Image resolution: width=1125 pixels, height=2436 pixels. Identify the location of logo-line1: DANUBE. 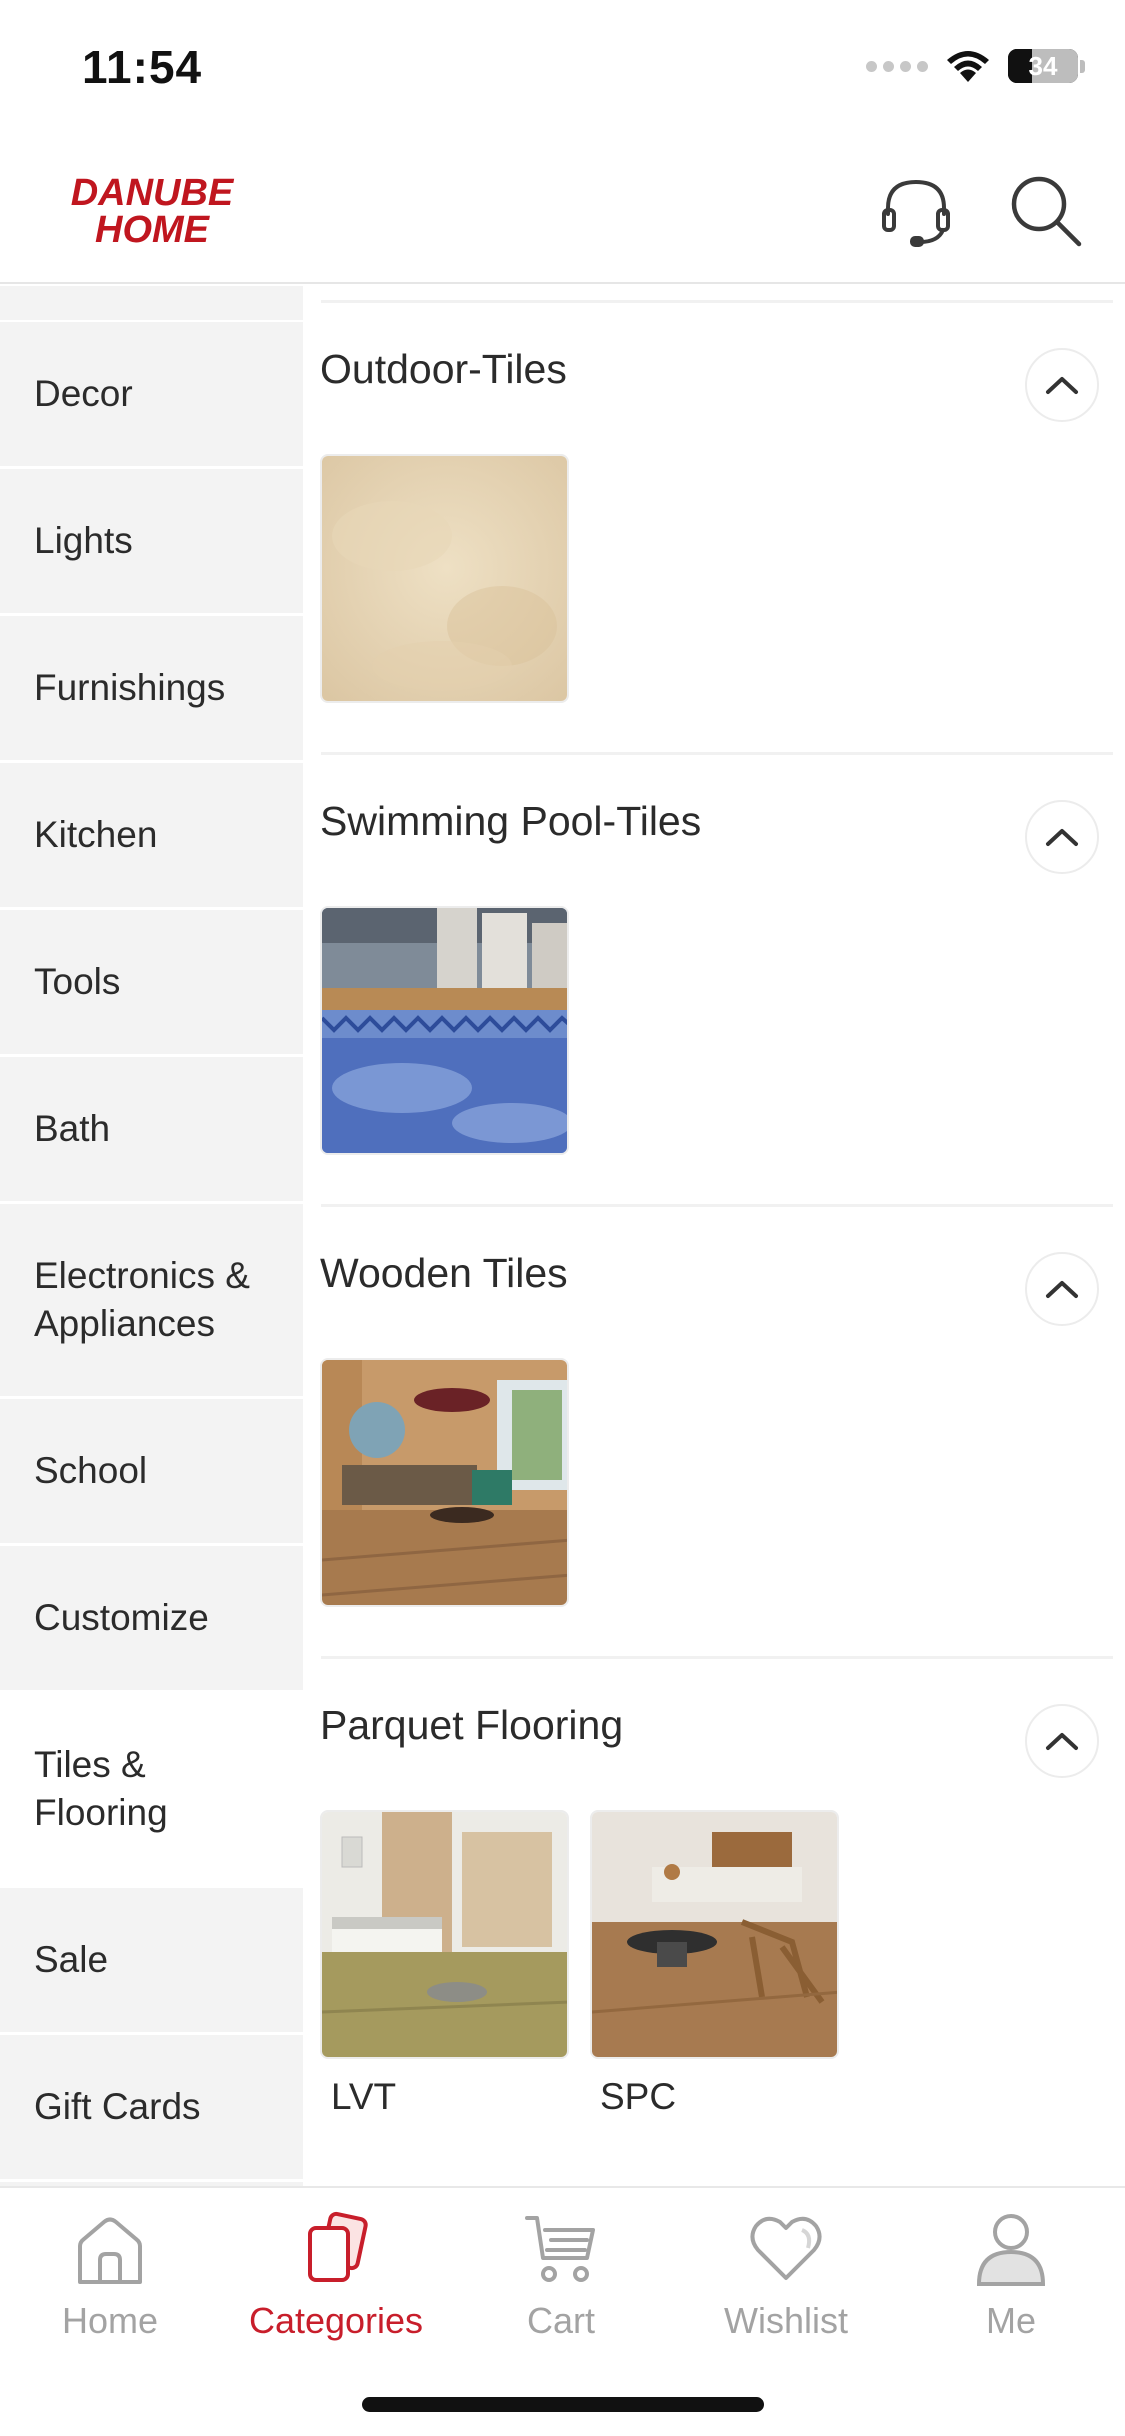
(153, 193).